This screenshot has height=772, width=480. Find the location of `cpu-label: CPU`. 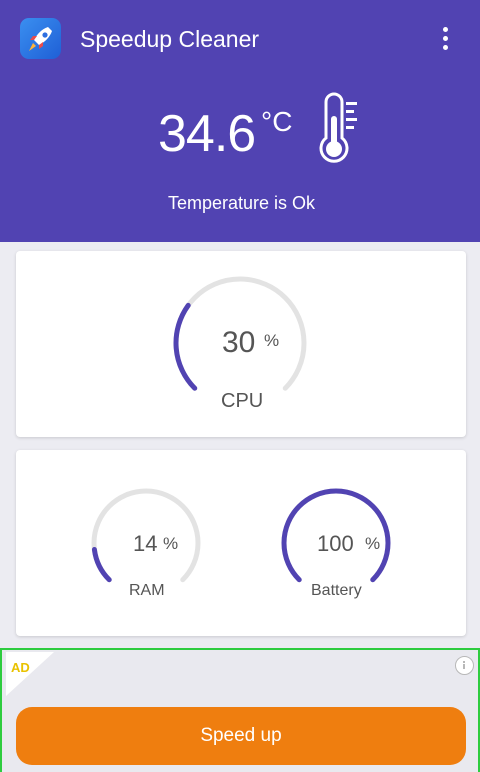

cpu-label: CPU is located at coordinates (242, 401).